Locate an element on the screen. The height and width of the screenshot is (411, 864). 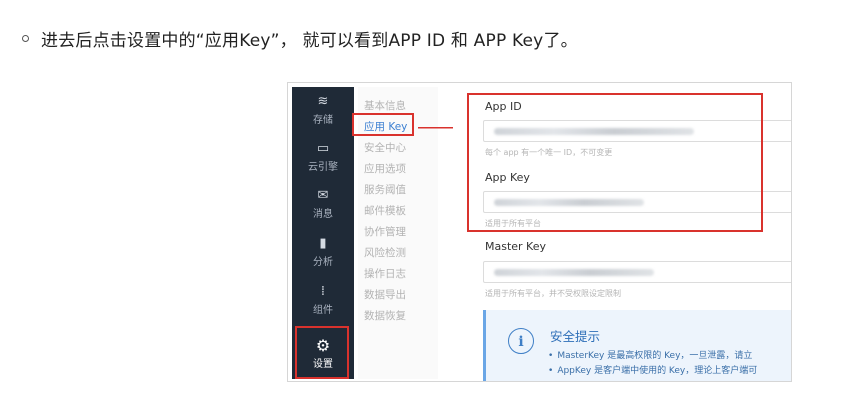
message-icon: ✉ is located at coordinates (323, 195).